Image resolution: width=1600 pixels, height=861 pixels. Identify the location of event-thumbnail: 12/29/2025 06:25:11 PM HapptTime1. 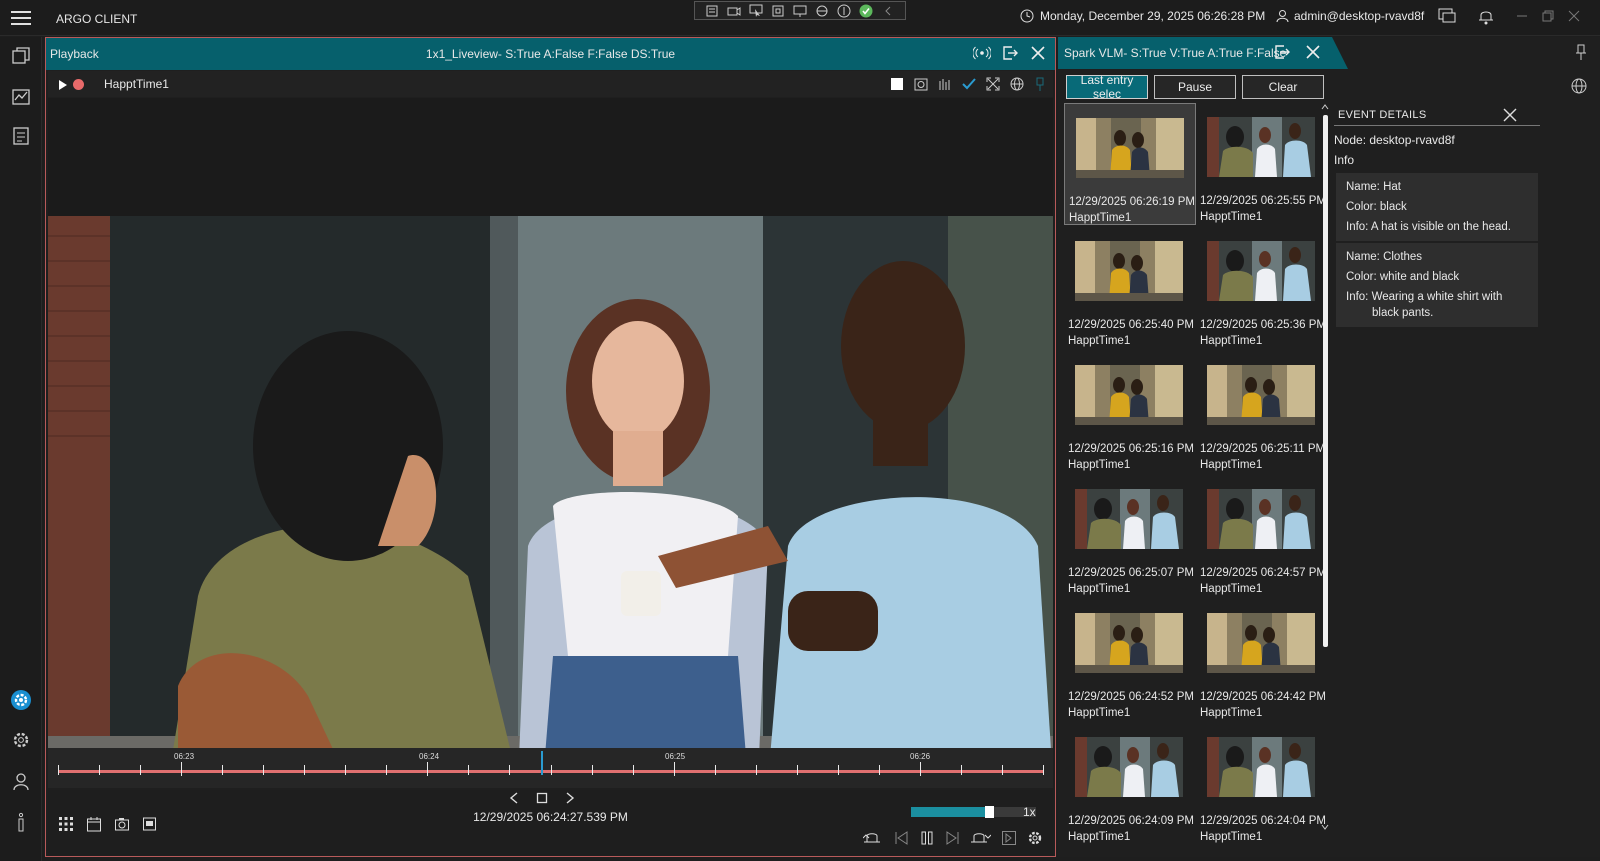
(1262, 412).